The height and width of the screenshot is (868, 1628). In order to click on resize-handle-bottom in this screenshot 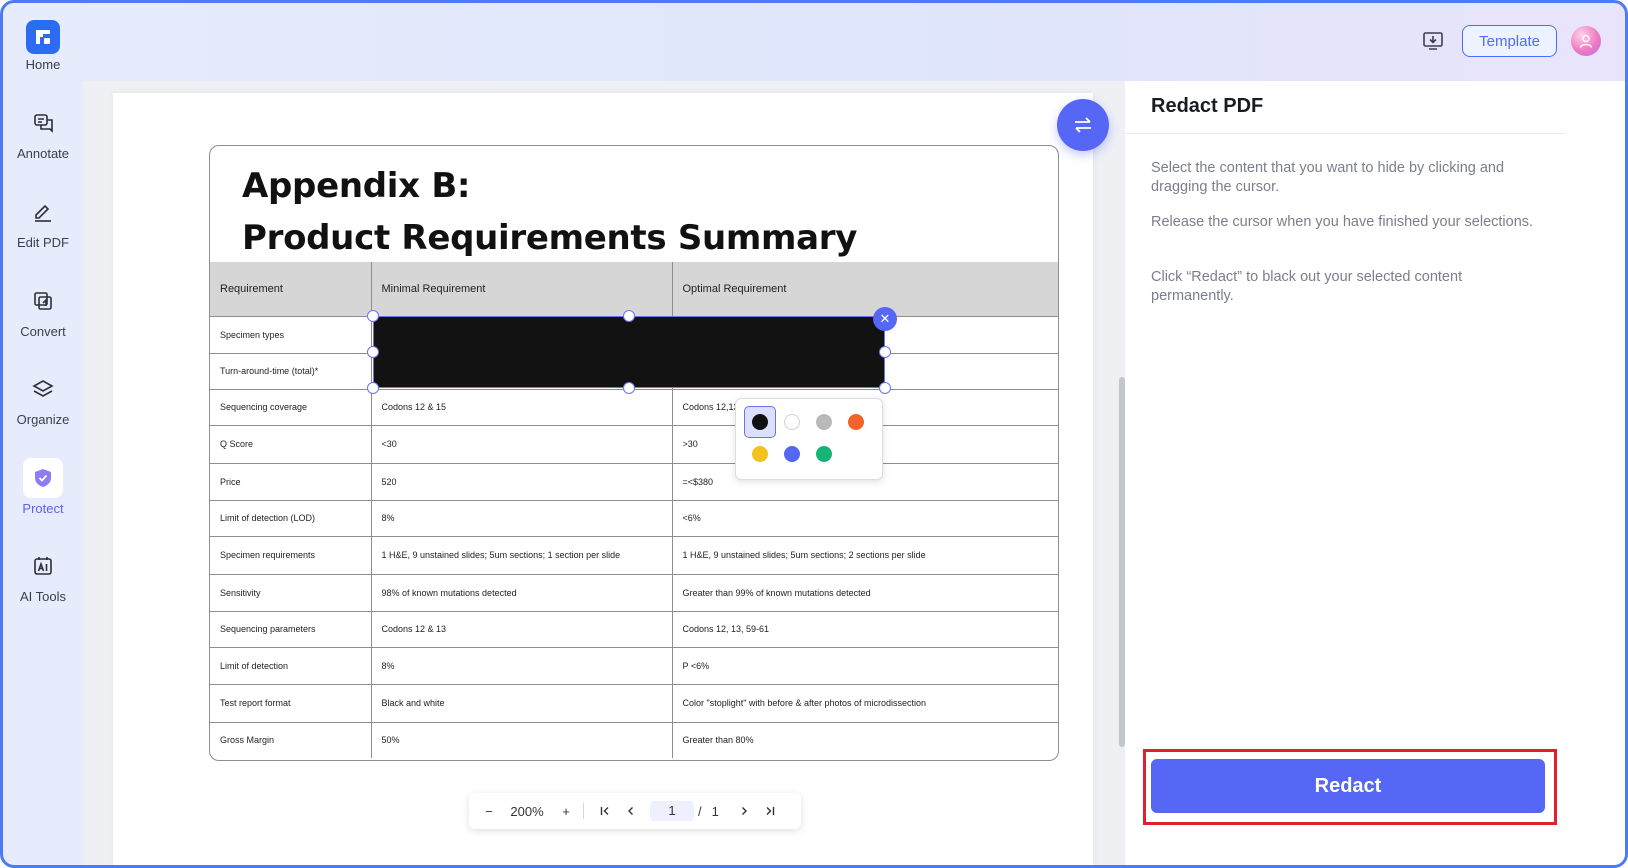, I will do `click(629, 388)`.